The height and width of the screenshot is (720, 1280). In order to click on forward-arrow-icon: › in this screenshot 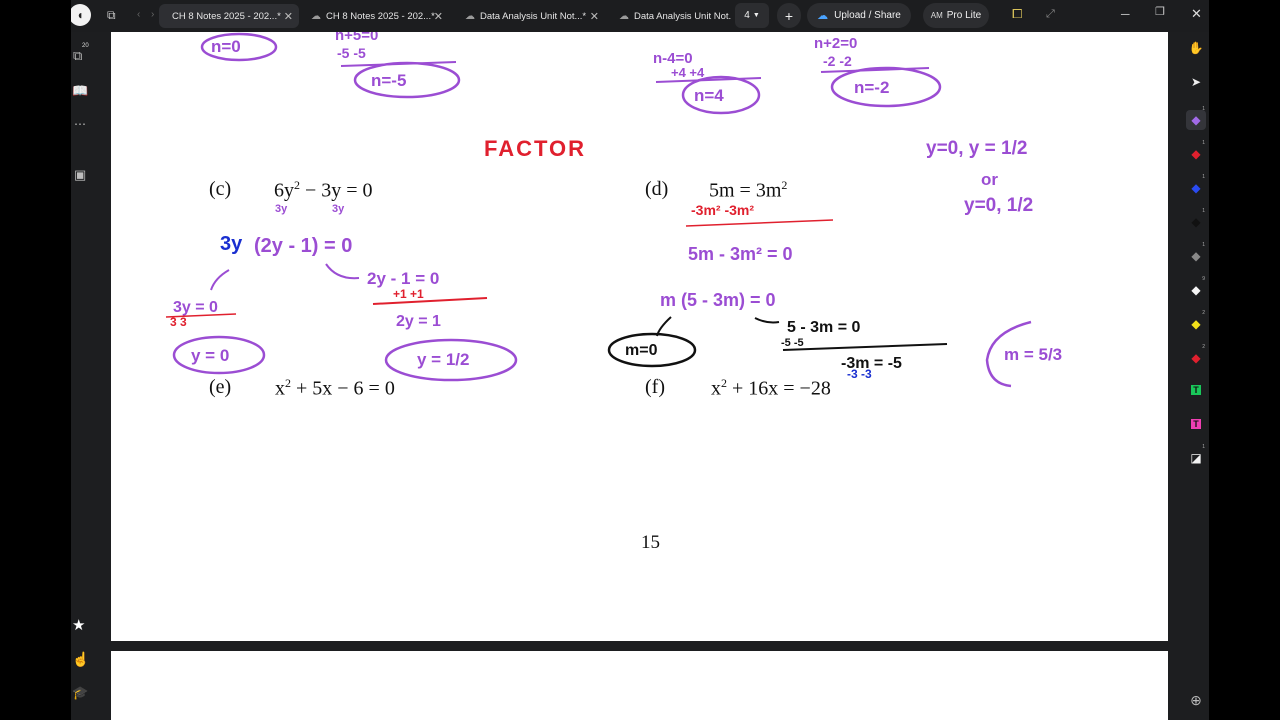, I will do `click(152, 15)`.